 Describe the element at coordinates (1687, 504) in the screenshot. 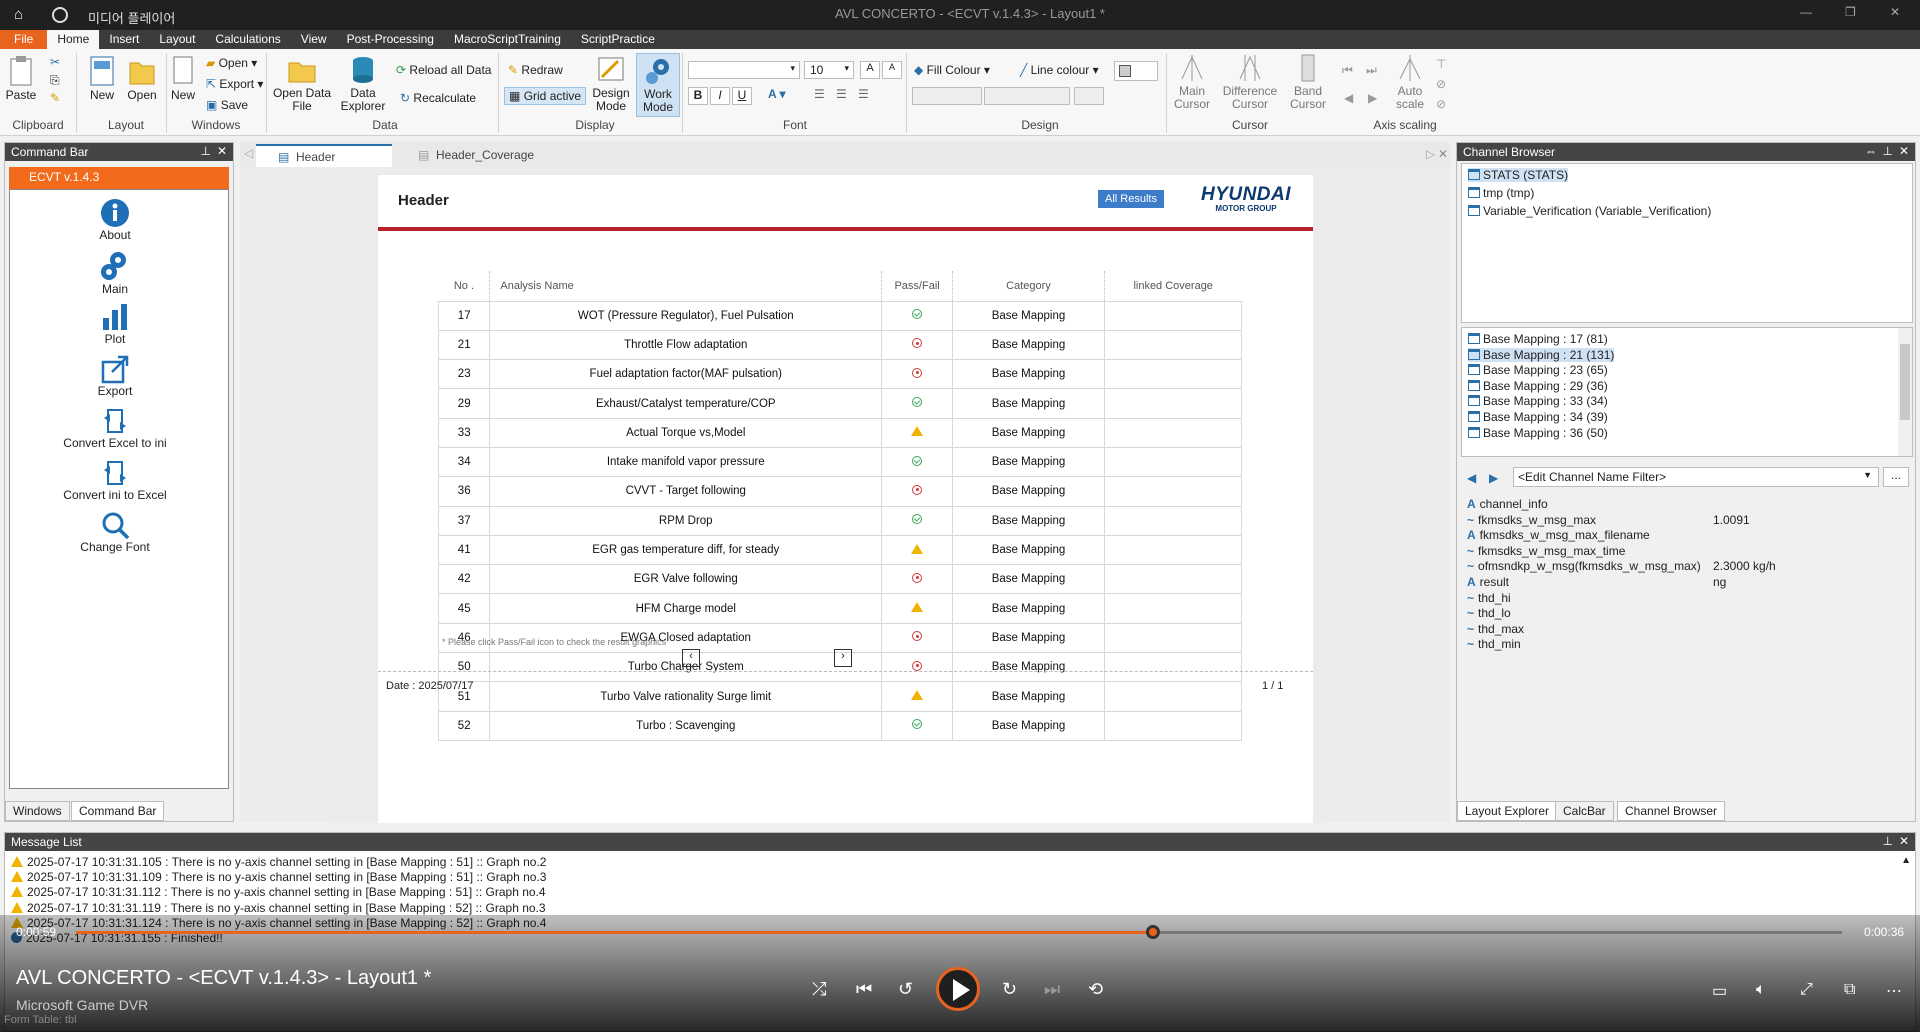

I see `channel-item: Achannel_info` at that location.